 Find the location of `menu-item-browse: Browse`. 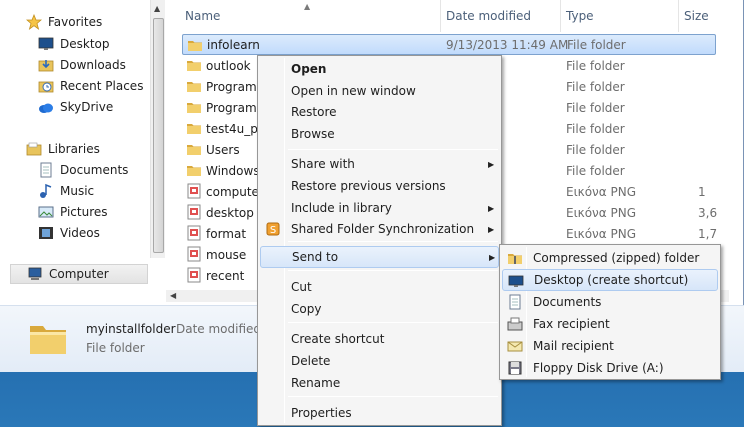

menu-item-browse: Browse is located at coordinates (379, 134).